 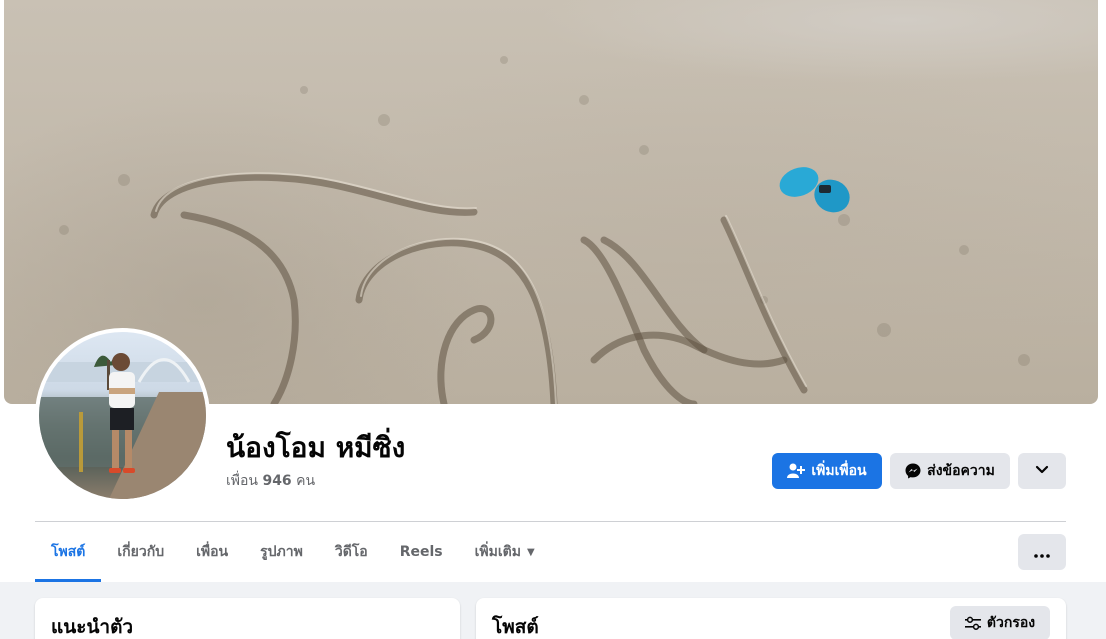 What do you see at coordinates (306, 481) in the screenshot?
I see `friend-count-unit: คน` at bounding box center [306, 481].